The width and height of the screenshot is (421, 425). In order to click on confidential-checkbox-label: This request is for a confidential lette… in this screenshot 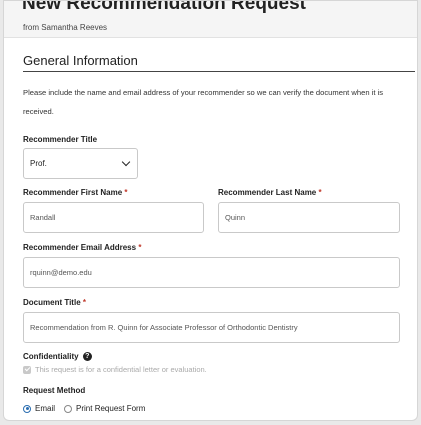, I will do `click(121, 369)`.